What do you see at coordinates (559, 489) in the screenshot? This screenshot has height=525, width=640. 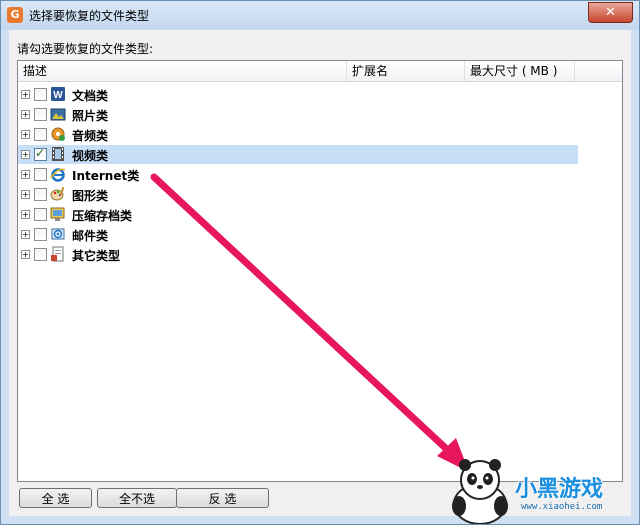 I see `watermark-brand: 小黑游戏` at bounding box center [559, 489].